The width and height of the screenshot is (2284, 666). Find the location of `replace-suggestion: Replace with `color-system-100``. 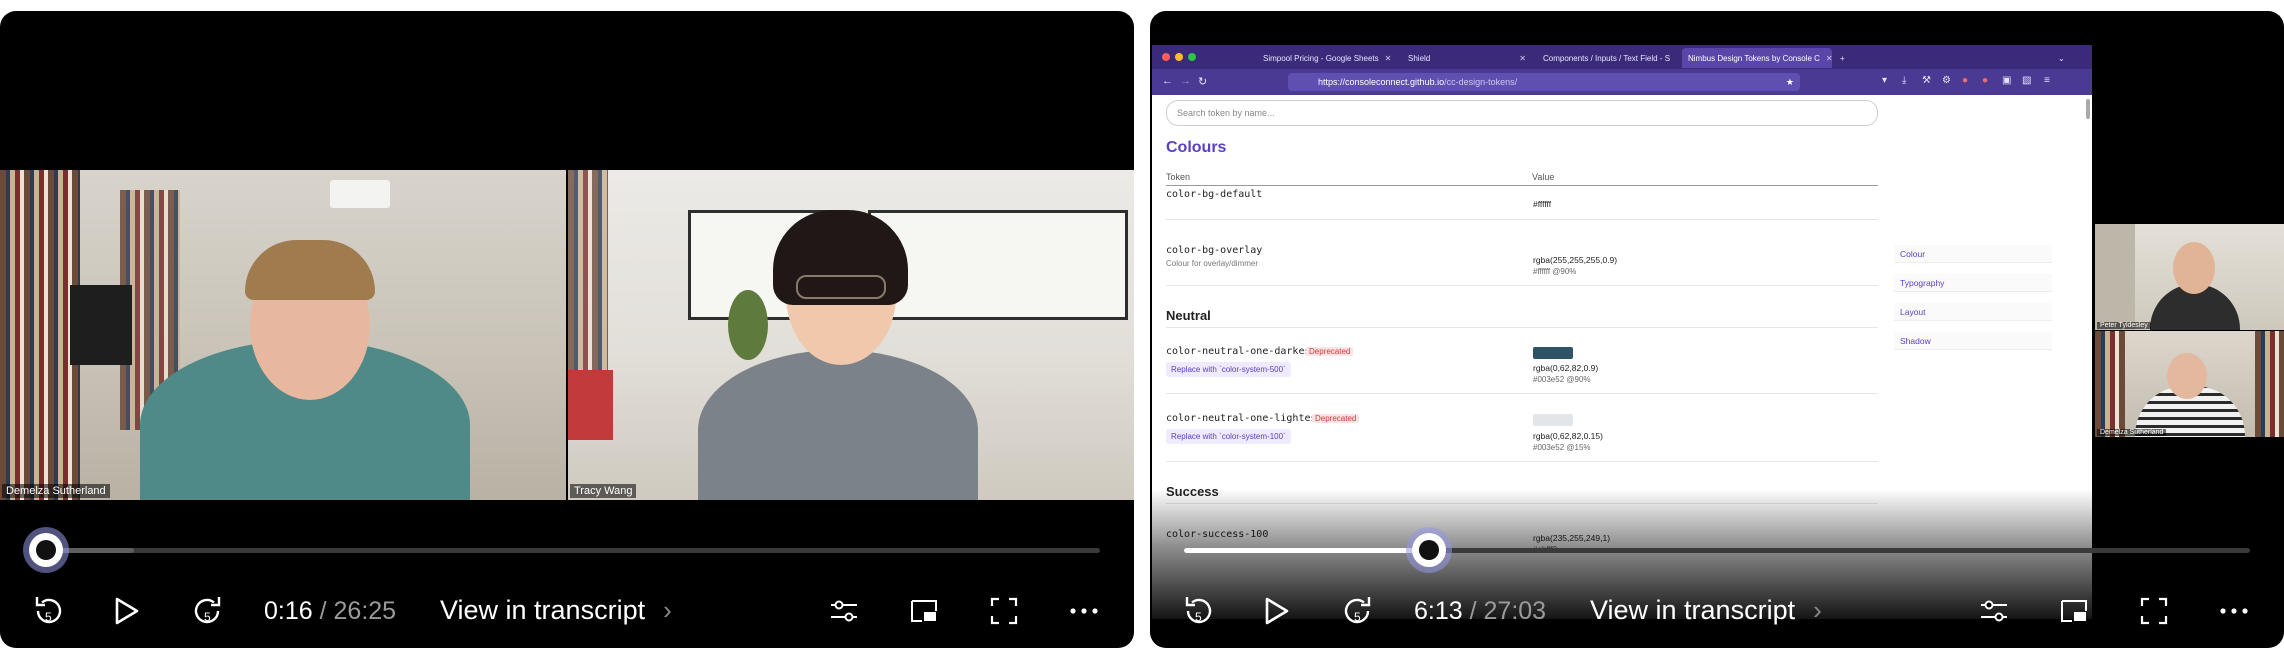

replace-suggestion: Replace with `color-system-100` is located at coordinates (1228, 436).